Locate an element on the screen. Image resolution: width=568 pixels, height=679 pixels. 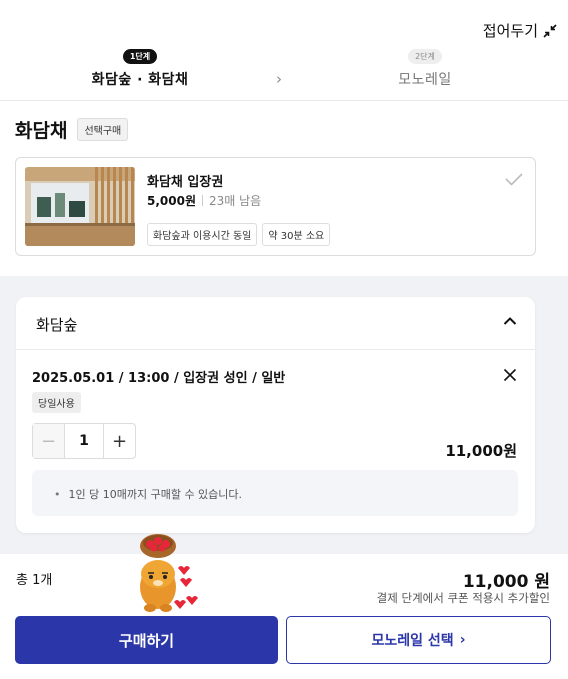
step-2: 2단계 모노레일 is located at coordinates (425, 66).